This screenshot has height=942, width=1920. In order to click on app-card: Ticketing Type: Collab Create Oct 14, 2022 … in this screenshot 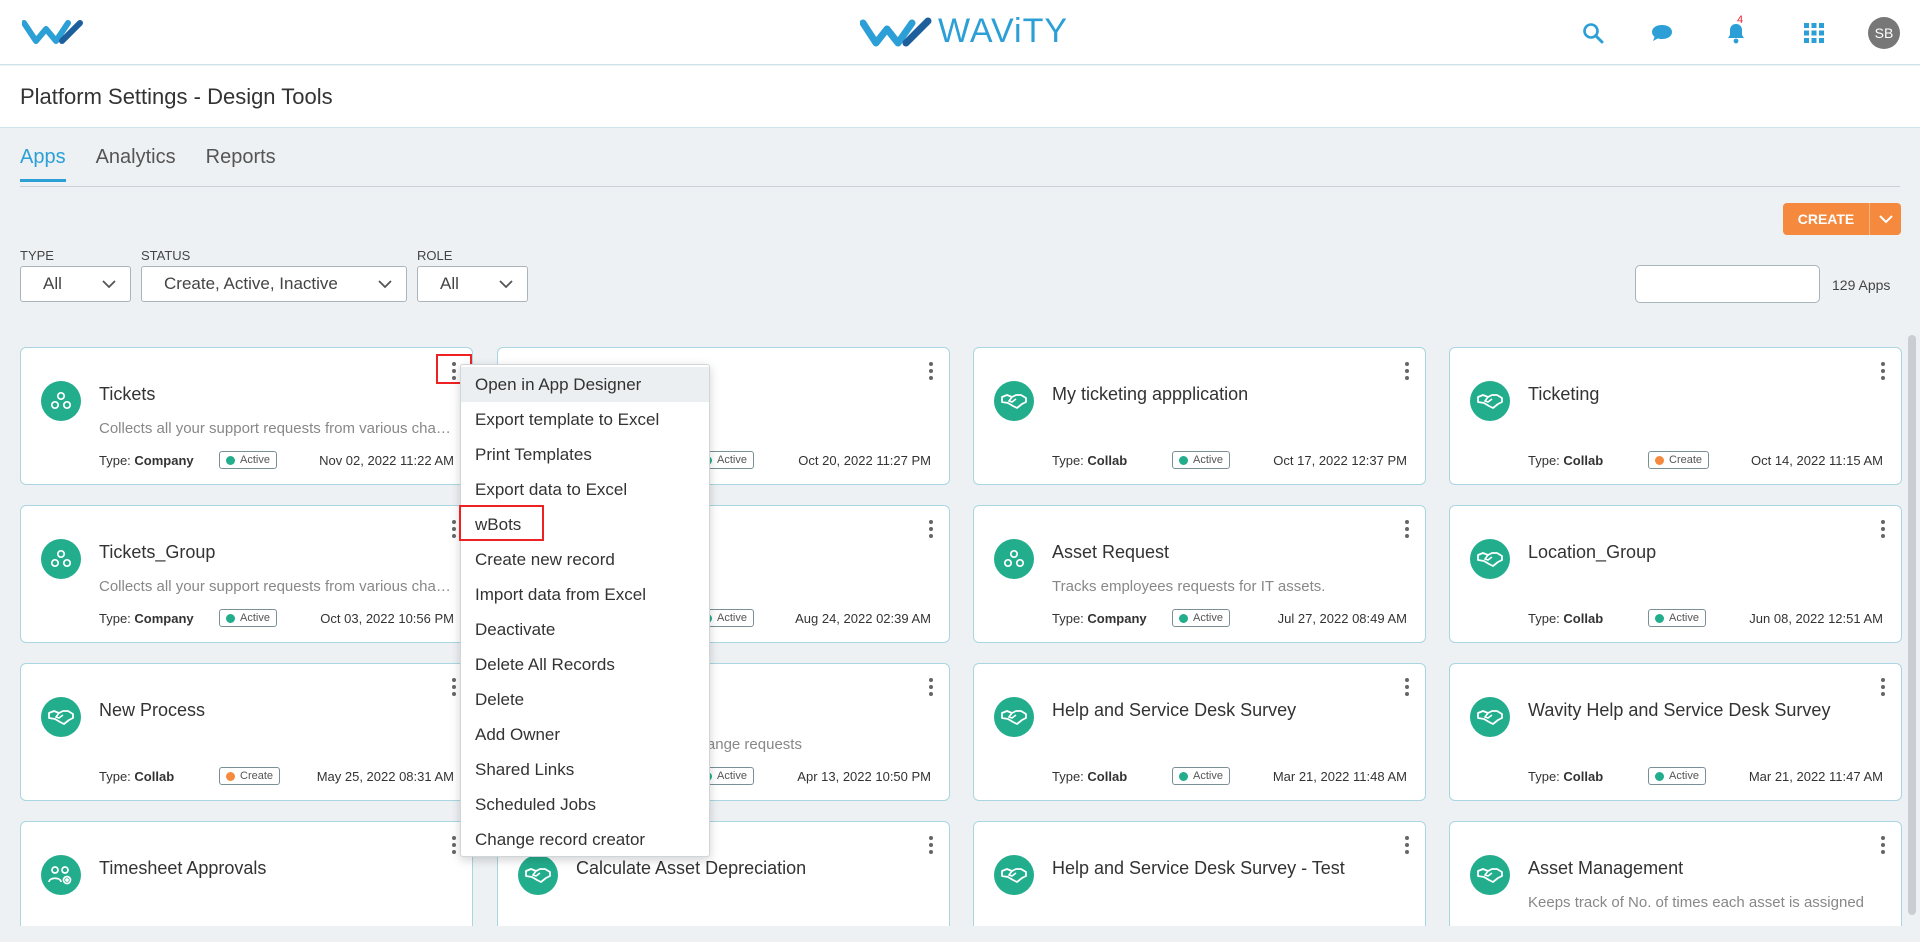, I will do `click(1675, 416)`.